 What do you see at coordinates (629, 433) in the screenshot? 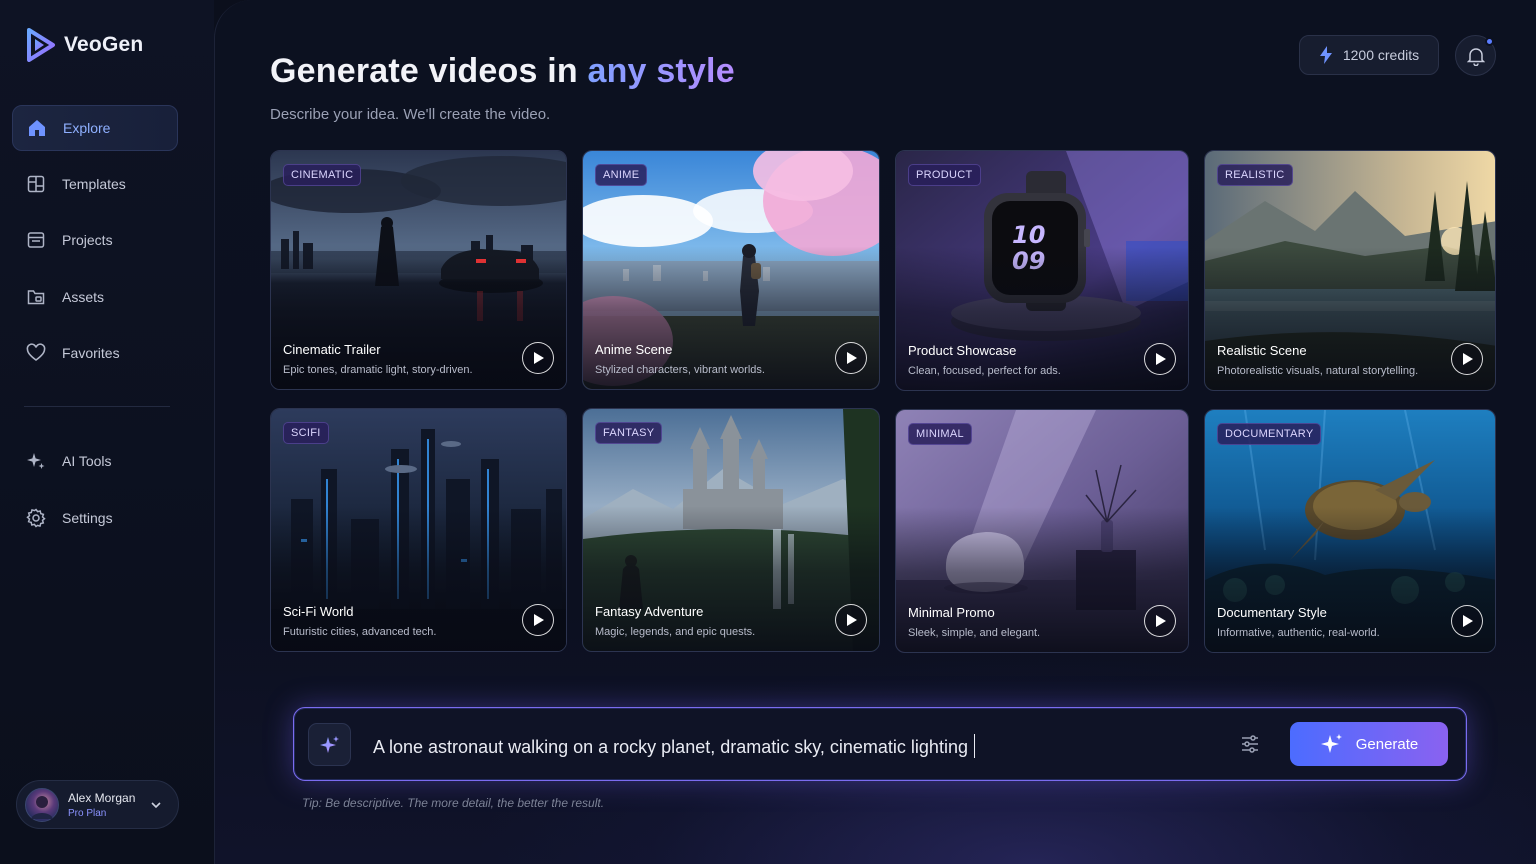
I see `category-badge: FANTASY` at bounding box center [629, 433].